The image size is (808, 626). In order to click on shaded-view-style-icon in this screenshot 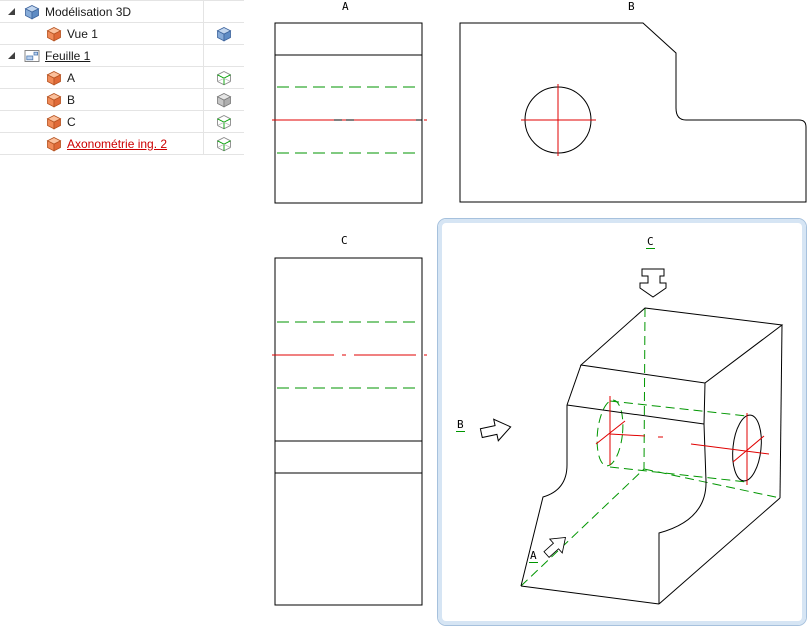, I will do `click(224, 34)`.